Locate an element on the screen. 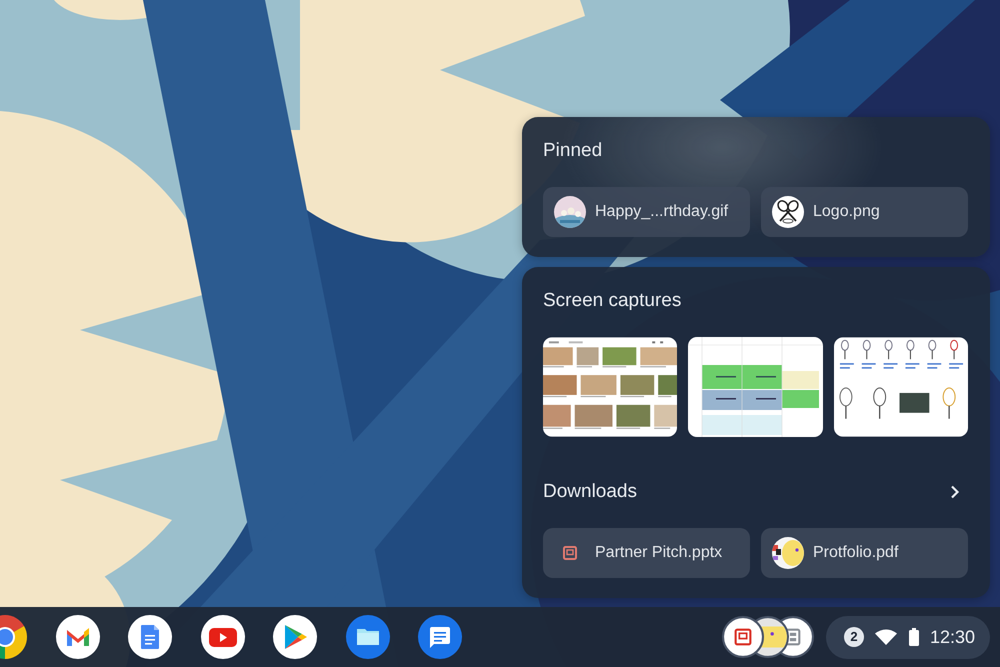  notification-count: 2 is located at coordinates (854, 637).